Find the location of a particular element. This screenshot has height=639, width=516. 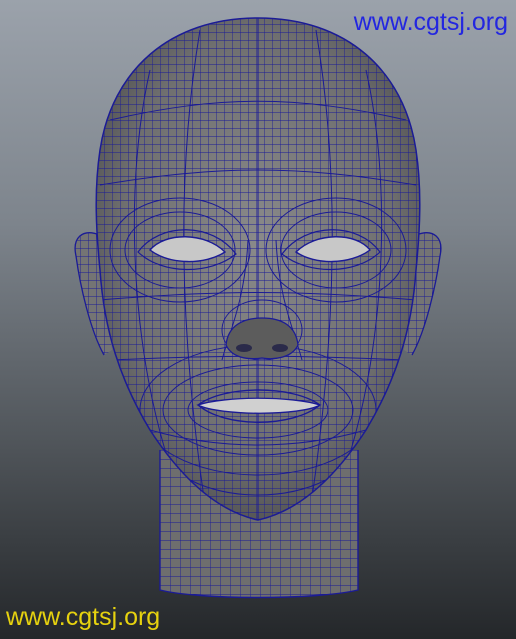

watermark-top: www.cgtsj.org is located at coordinates (430, 22).